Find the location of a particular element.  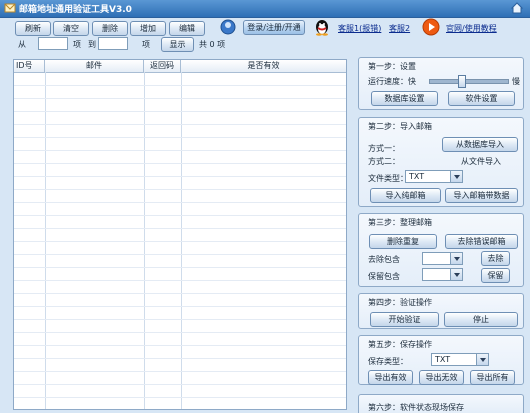

item-label-2: 项 is located at coordinates (146, 44).